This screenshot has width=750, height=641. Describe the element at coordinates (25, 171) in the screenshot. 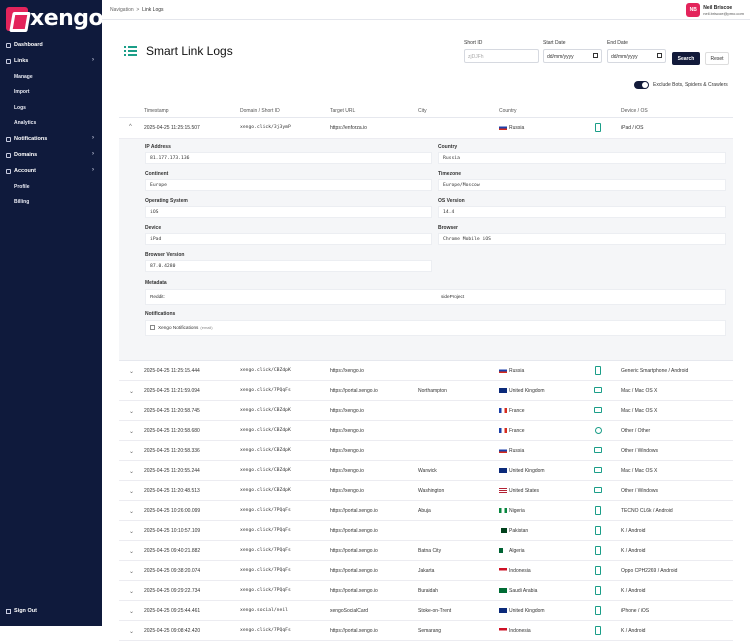

I see `sidebar-item-label: Account` at that location.